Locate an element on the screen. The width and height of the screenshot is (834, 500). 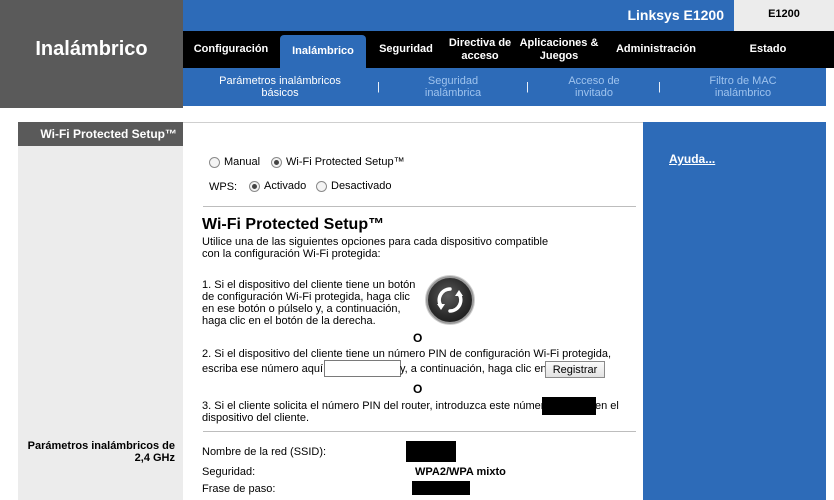
brand-title: Linksys E1200 is located at coordinates (675, 15).